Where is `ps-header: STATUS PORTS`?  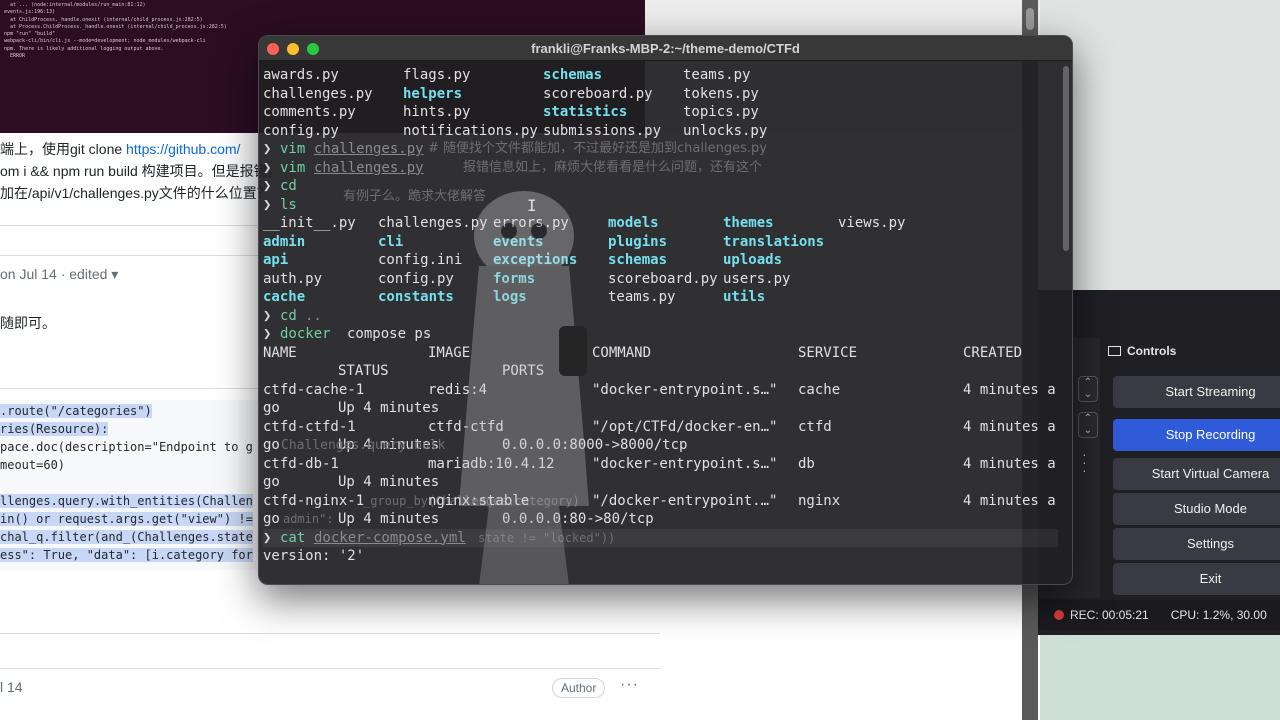
ps-header: STATUS PORTS is located at coordinates (660, 371).